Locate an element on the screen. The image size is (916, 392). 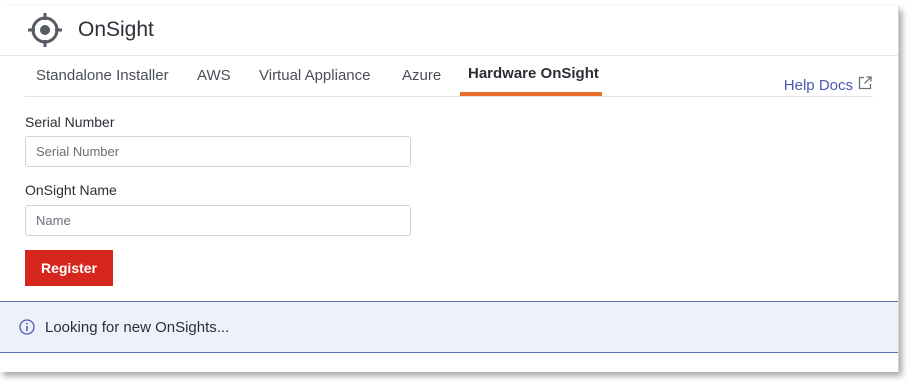
app-title: OnSight is located at coordinates (116, 29).